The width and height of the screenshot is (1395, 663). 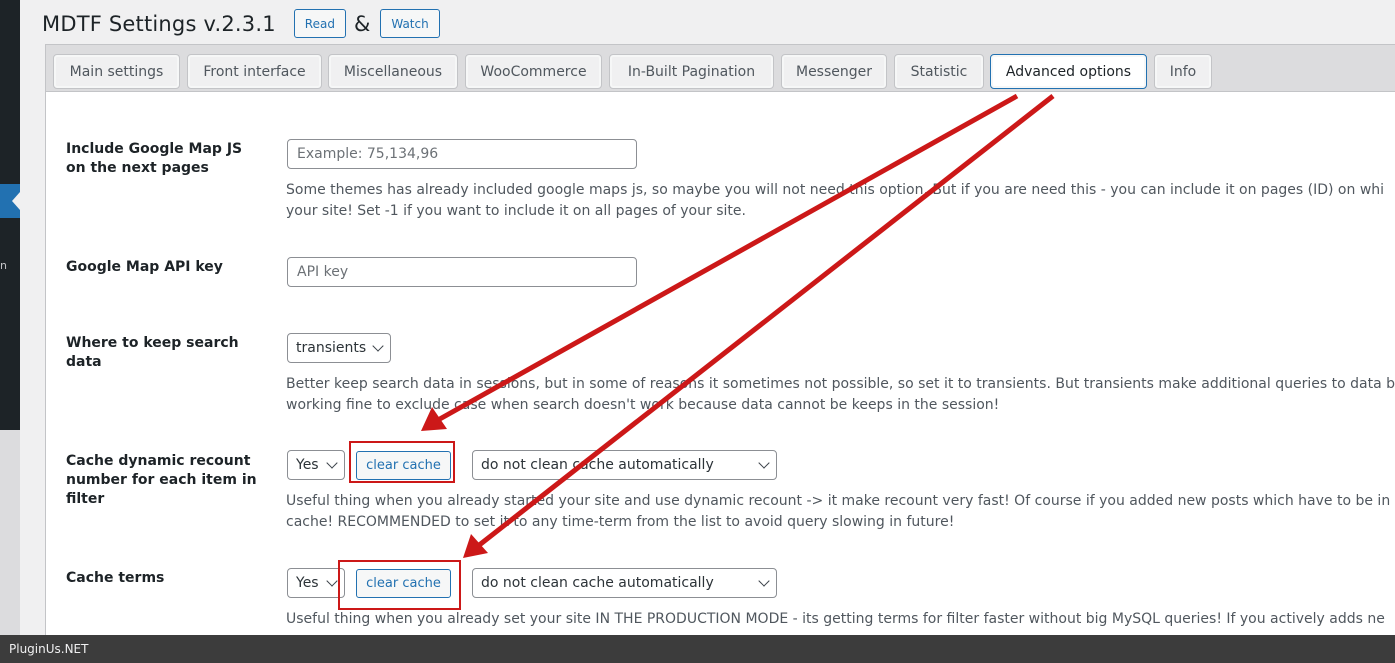 I want to click on tab-front-interface: Front interface, so click(x=254, y=71).